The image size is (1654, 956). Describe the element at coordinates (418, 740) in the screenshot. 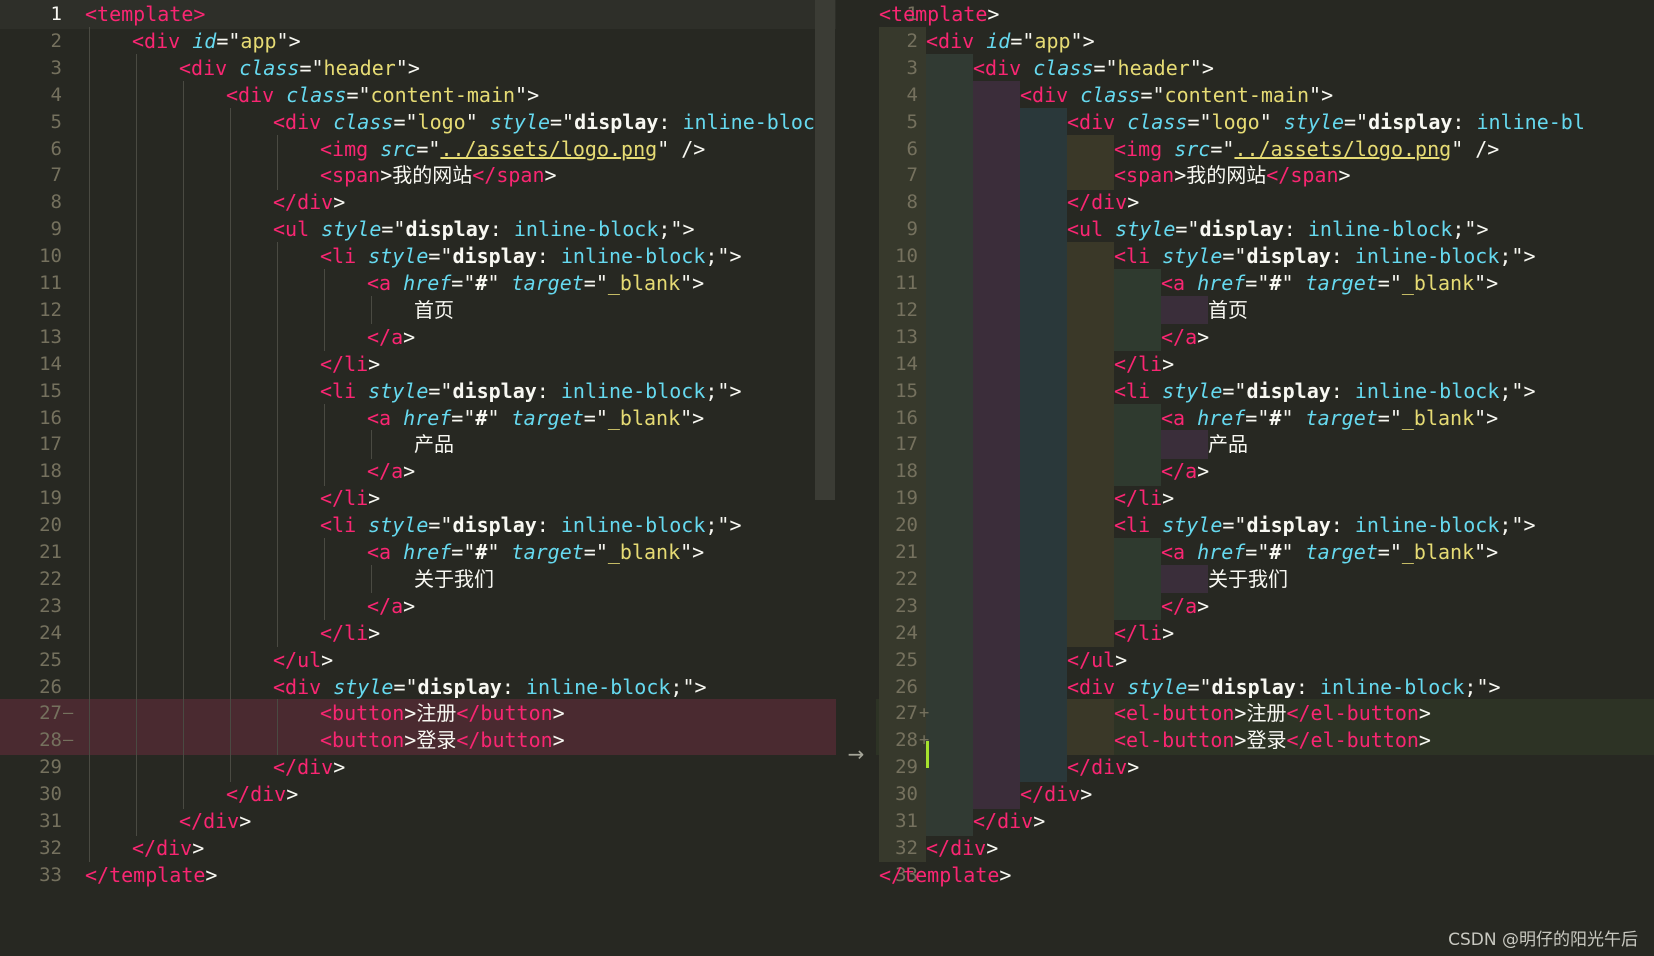

I see `code-line: 28— <button>登录</button>` at that location.